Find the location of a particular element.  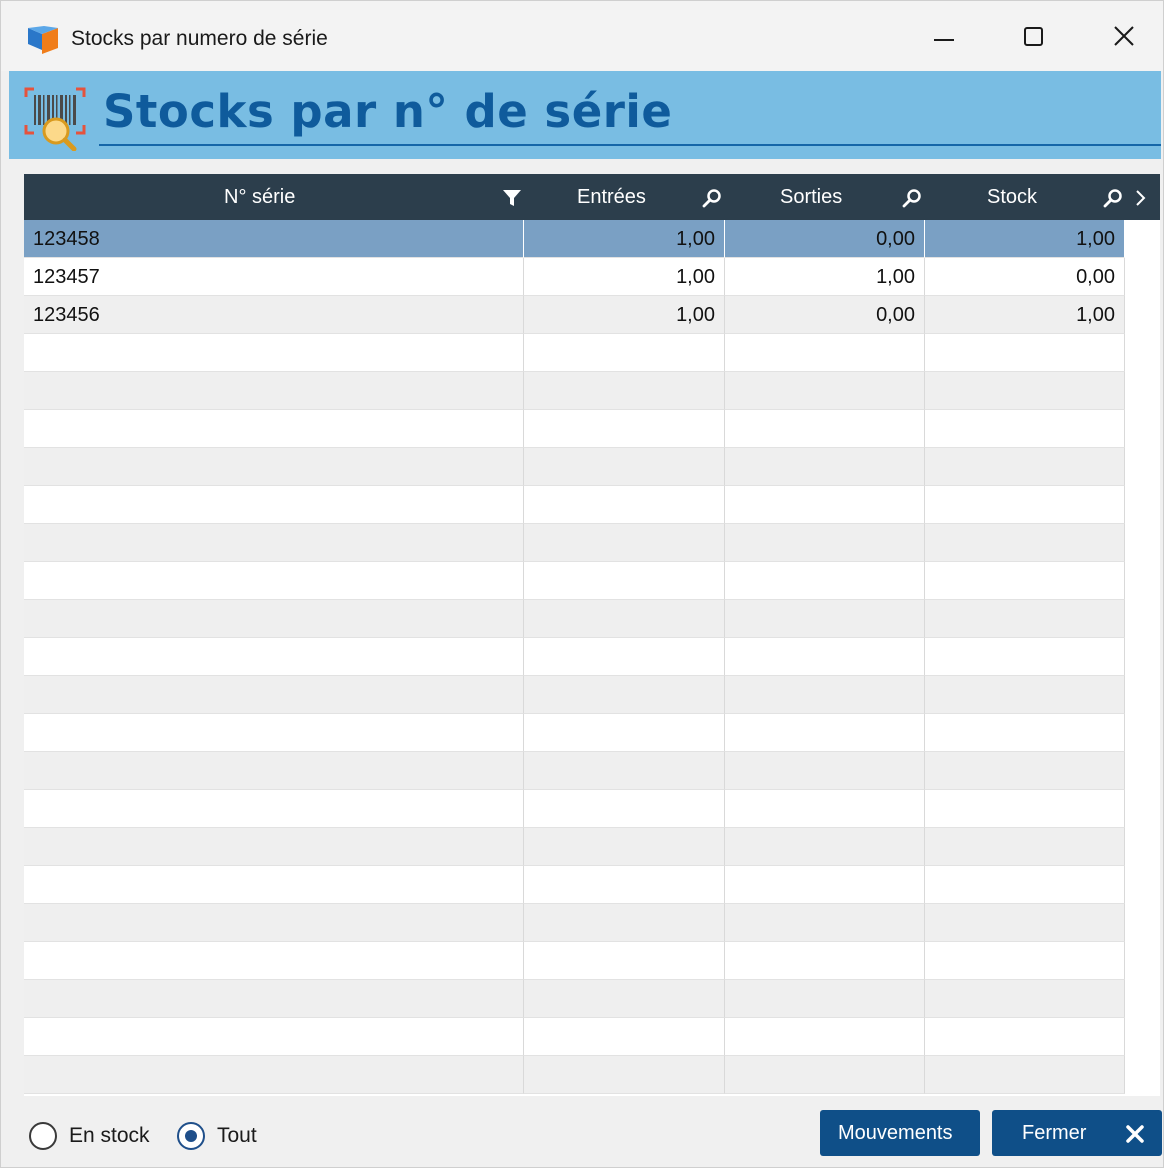

column-sorties: Sorties is located at coordinates (825, 197).